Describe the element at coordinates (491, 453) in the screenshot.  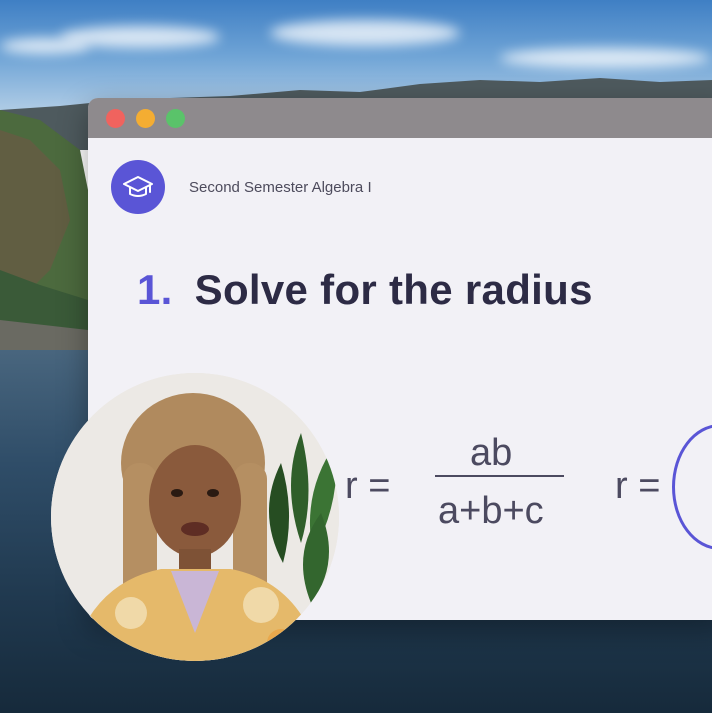
I see `equation-numerator: ab` at that location.